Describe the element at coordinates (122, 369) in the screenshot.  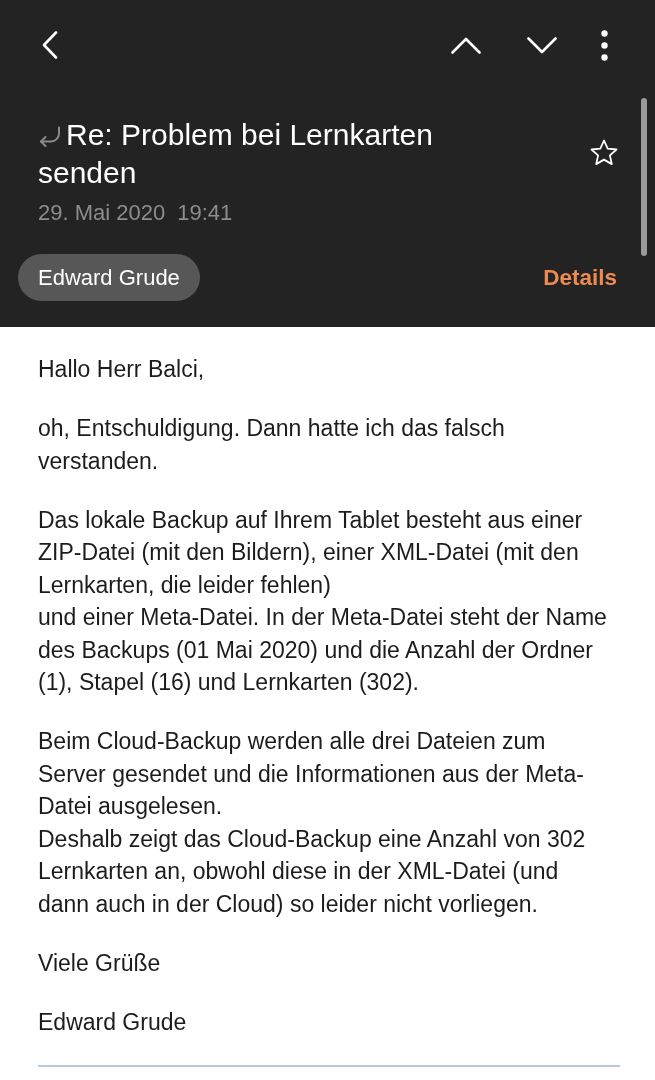
I see `message-paragraph: Hallo Herr Balci,` at that location.